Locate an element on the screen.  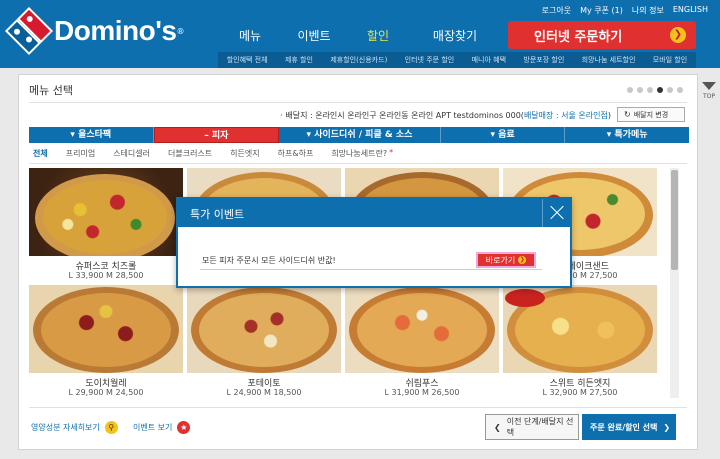
tab-label: 음료 is located at coordinates (506, 135).